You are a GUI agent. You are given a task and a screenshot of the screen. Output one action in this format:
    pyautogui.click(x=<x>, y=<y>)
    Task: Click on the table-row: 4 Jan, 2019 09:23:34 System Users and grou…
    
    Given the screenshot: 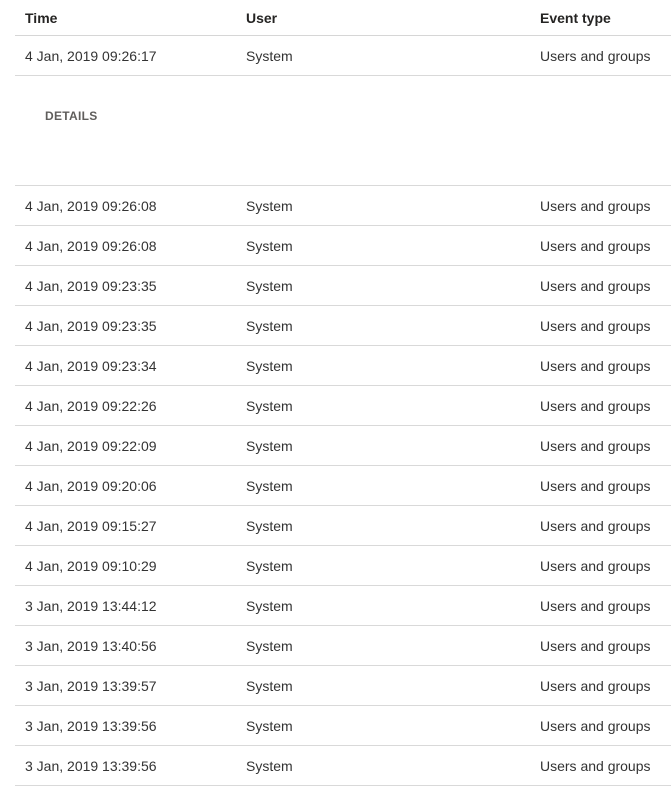 What is the action you would take?
    pyautogui.click(x=343, y=366)
    